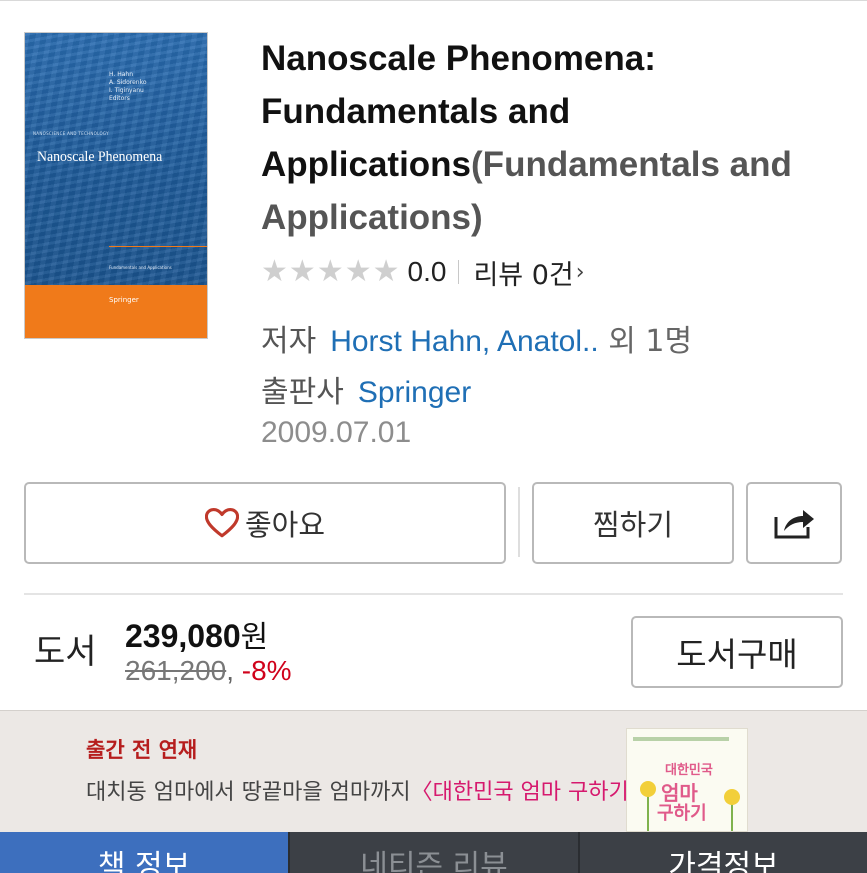  I want to click on banner-highlight: 〈대한민국 엄마 구하기〉, so click(530, 792).